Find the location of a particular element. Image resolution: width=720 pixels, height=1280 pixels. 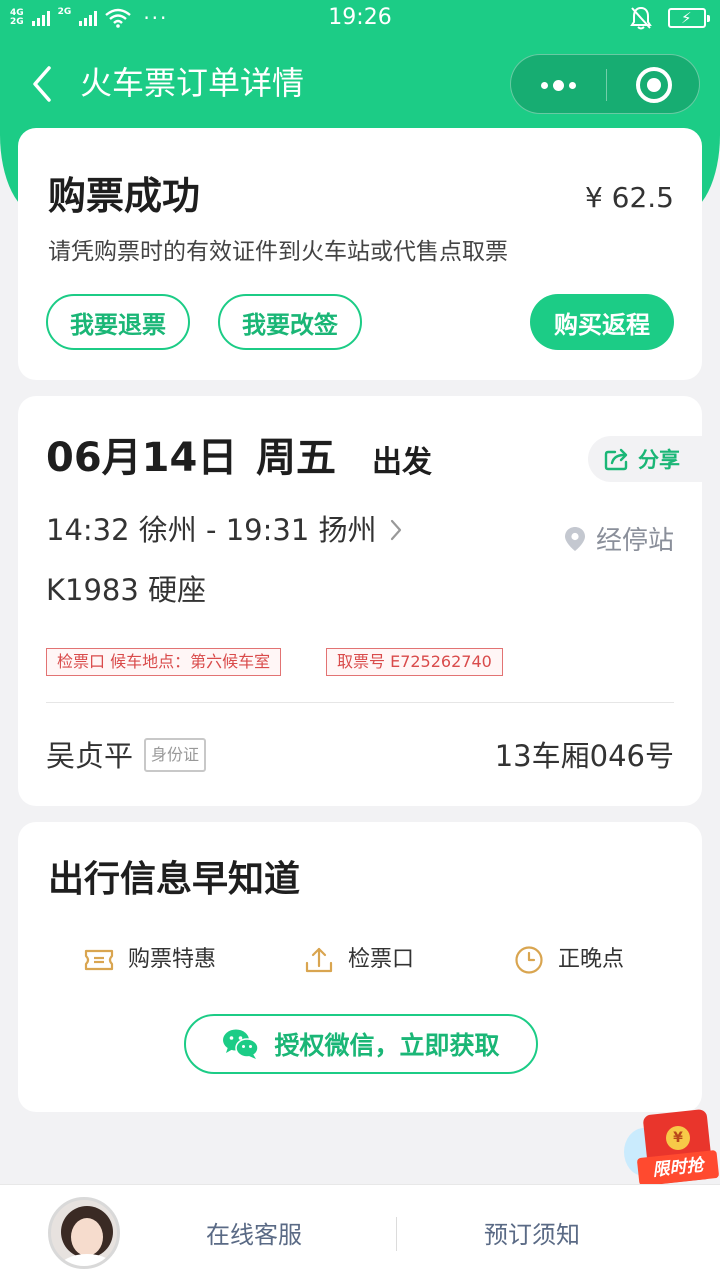

bottom-bar: 在线客服 预订须知 is located at coordinates (360, 1232).